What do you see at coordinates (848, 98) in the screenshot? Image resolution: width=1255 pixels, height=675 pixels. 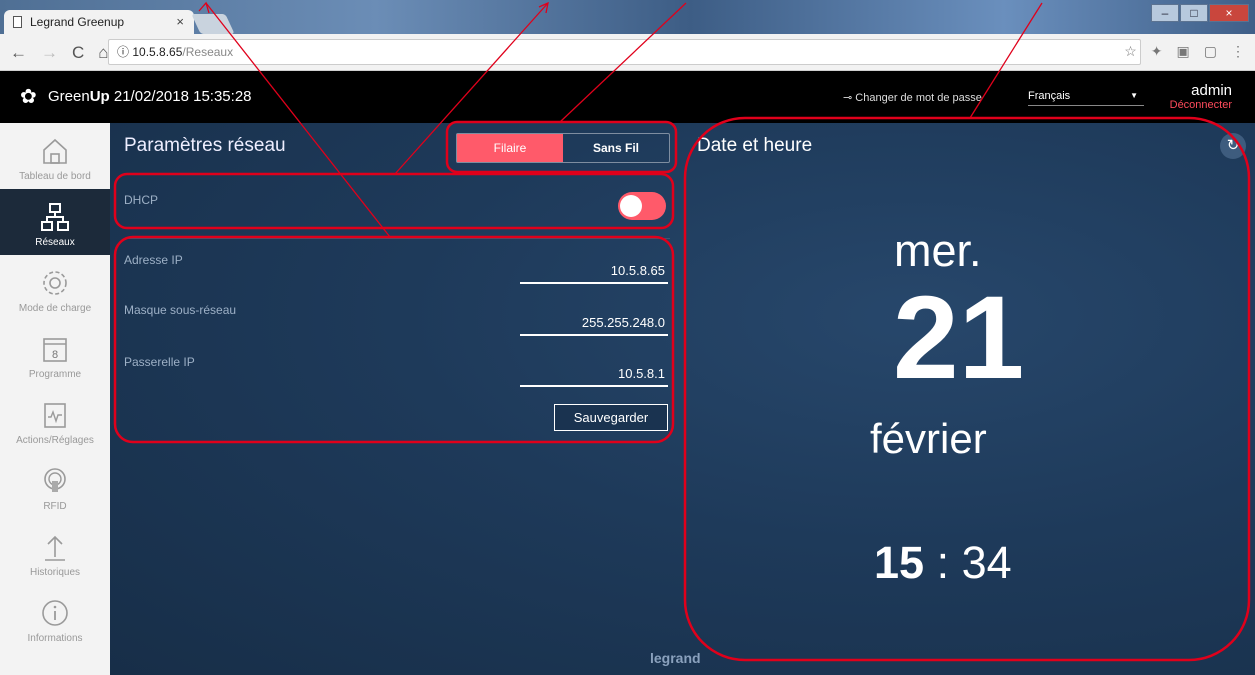 I see `key-icon: ⊸` at bounding box center [848, 98].